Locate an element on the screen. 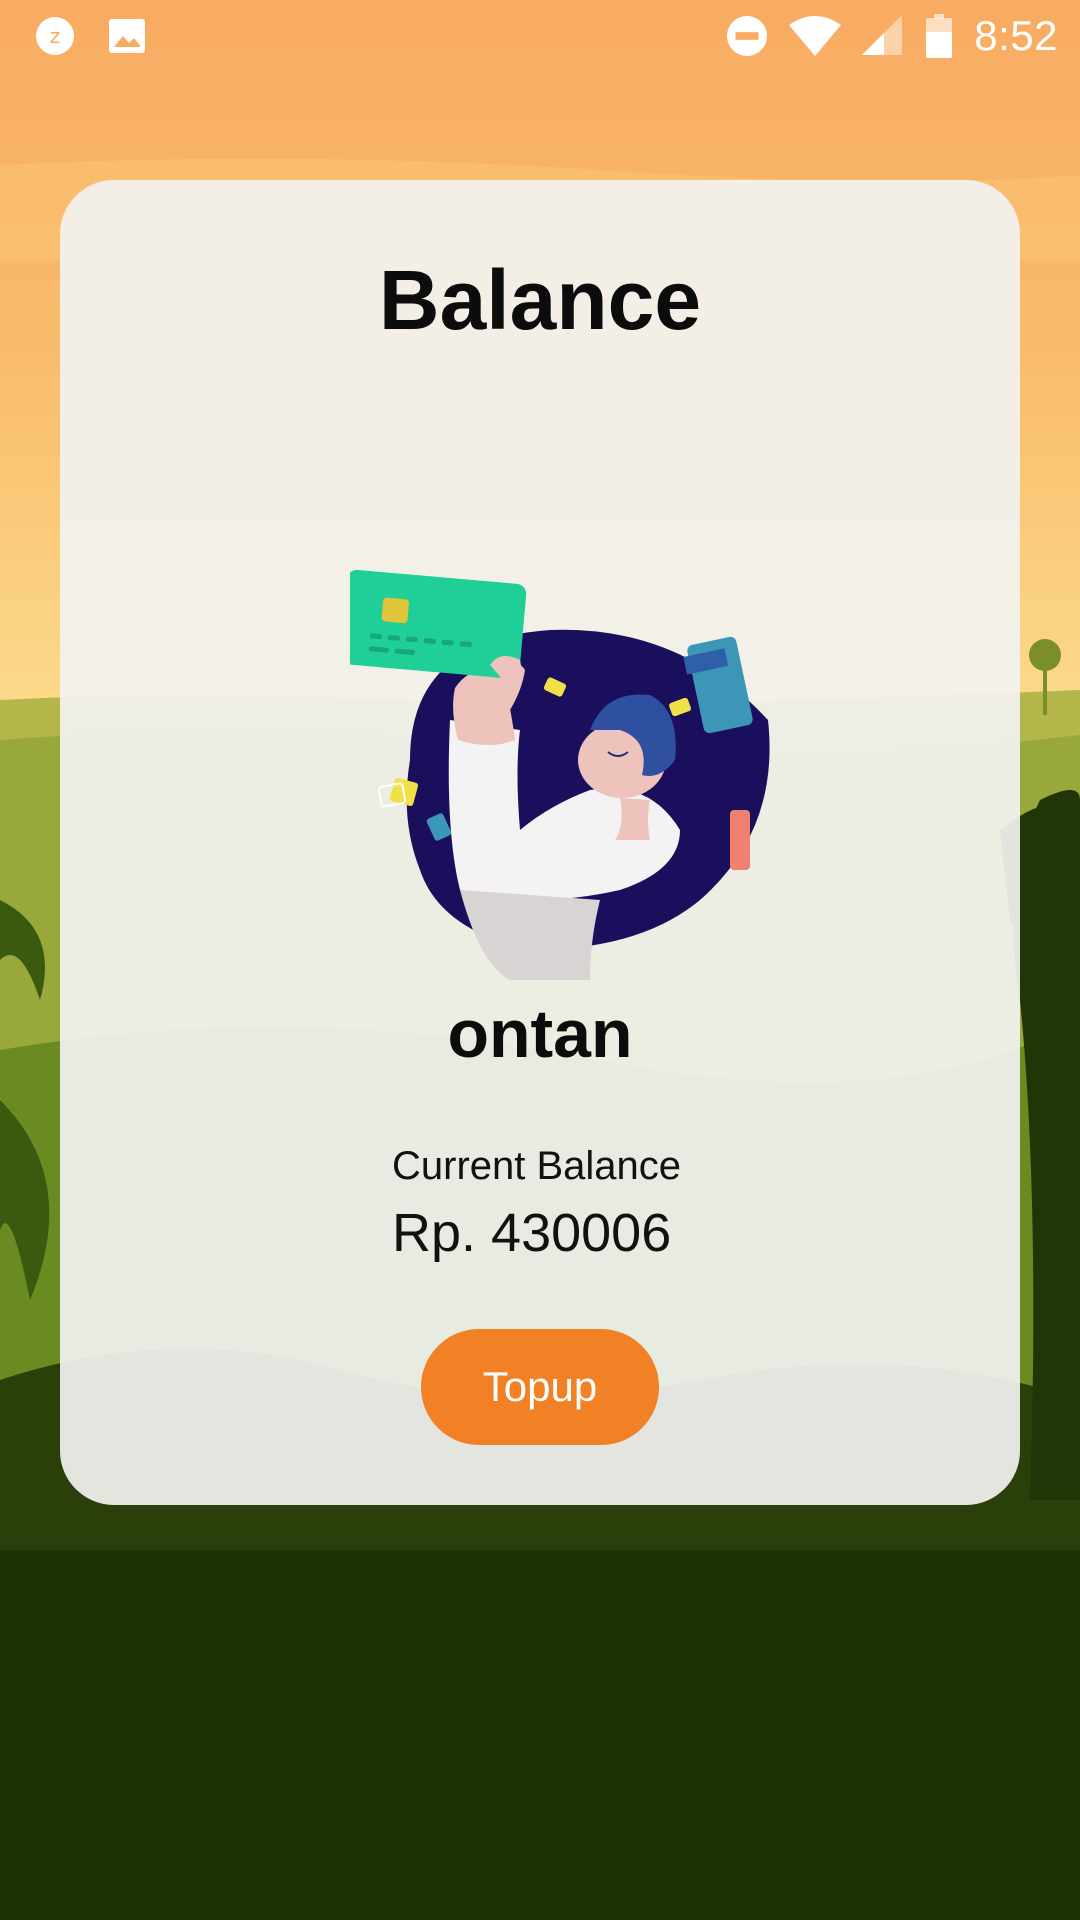 The image size is (1080, 1920). current-balance-value: Rp. 430006 is located at coordinates (532, 1233).